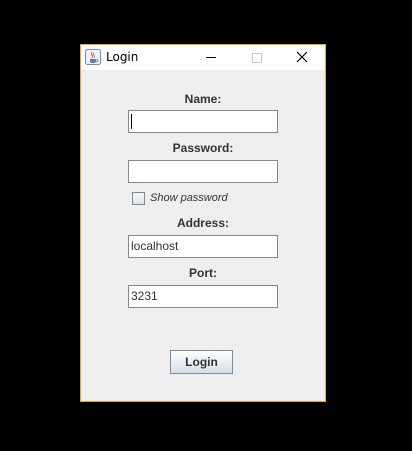 The image size is (412, 451). Describe the element at coordinates (122, 57) in the screenshot. I see `window-title: Login` at that location.